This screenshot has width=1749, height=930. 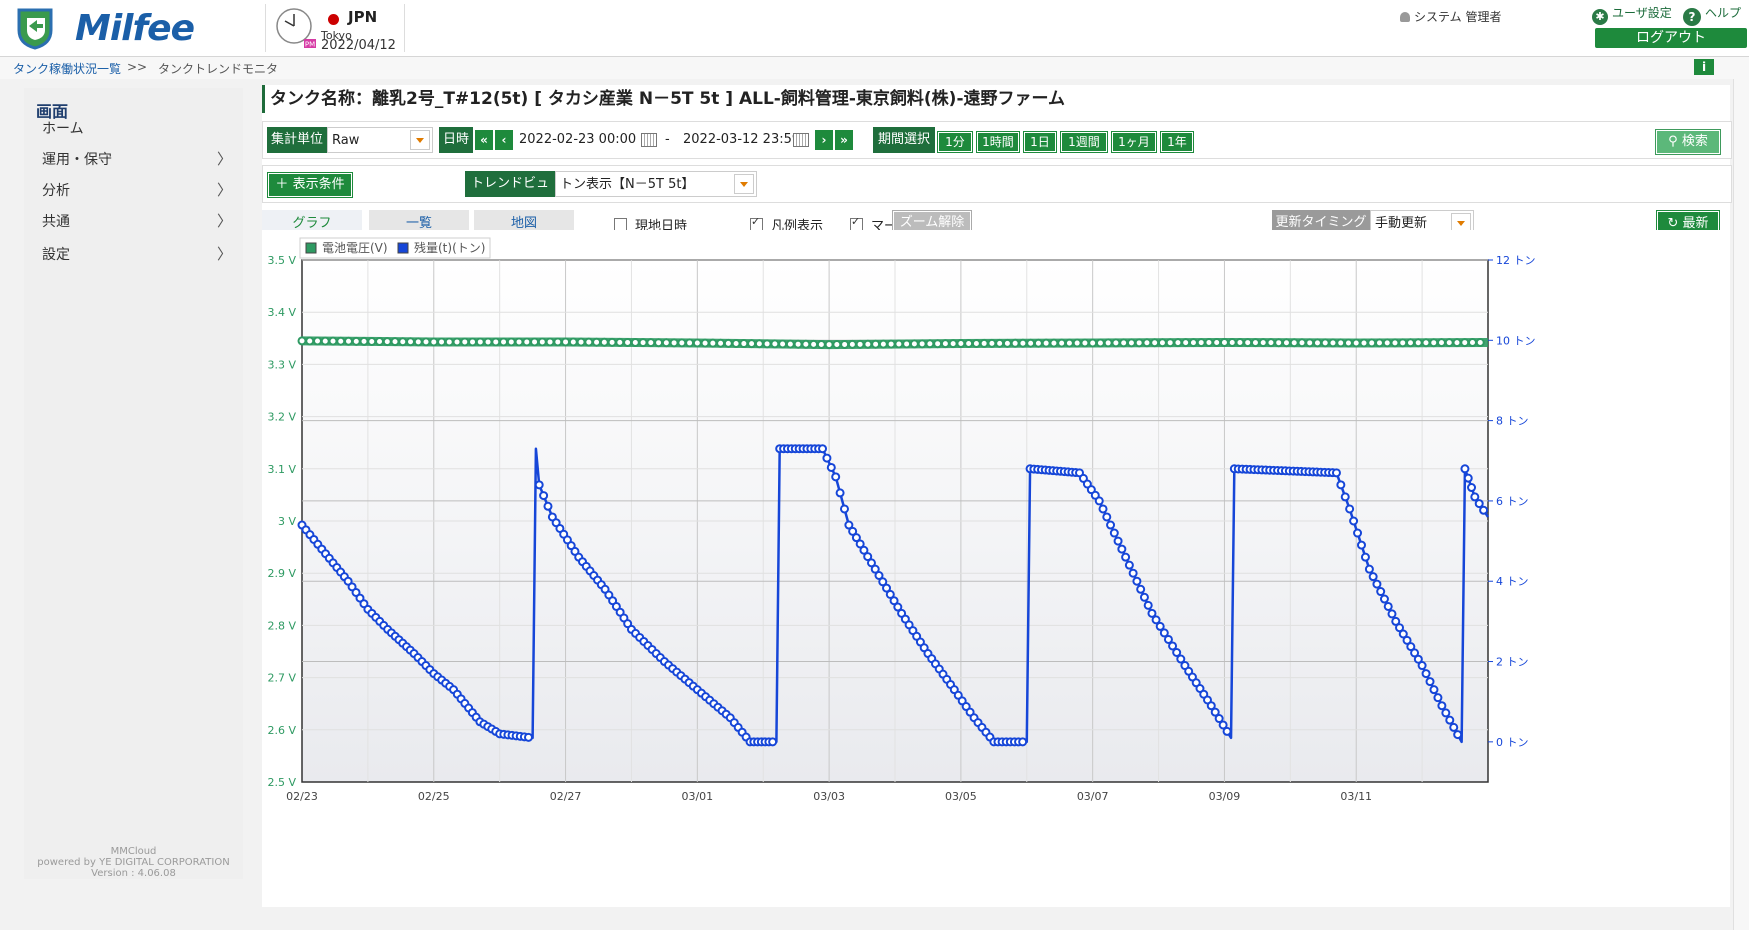 What do you see at coordinates (380, 140) in the screenshot?
I see `unit-select: Raw` at bounding box center [380, 140].